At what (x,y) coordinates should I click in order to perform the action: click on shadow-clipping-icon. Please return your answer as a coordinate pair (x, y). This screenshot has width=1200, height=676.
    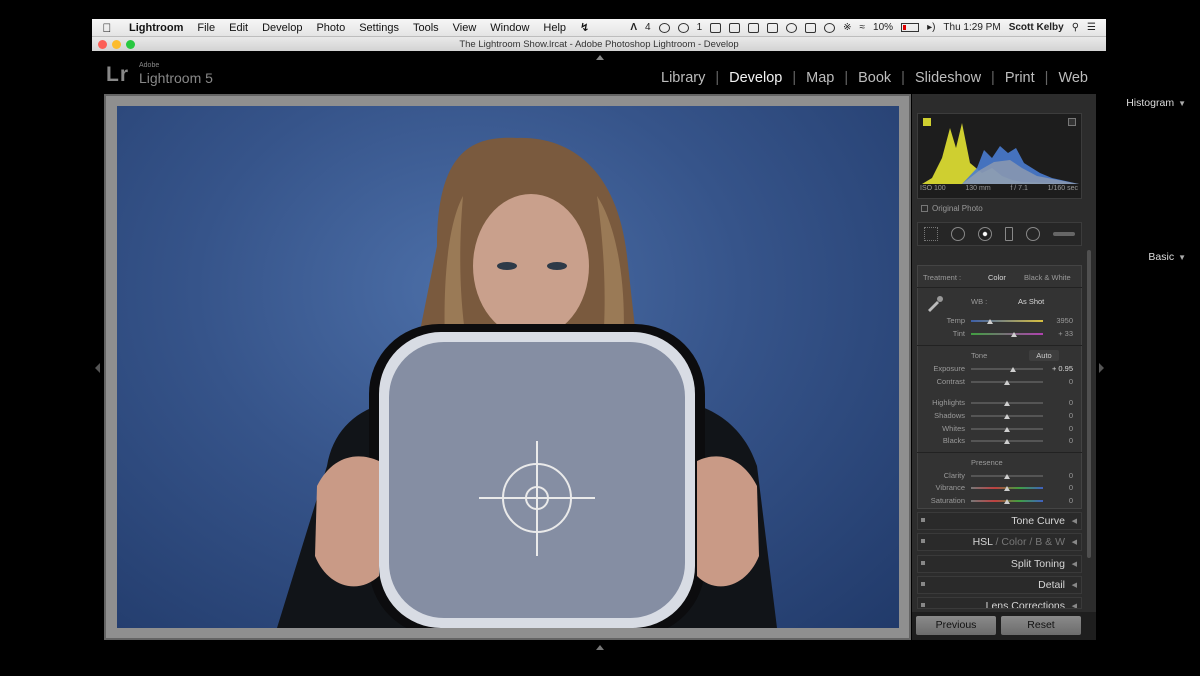
    Looking at the image, I should click on (927, 122).